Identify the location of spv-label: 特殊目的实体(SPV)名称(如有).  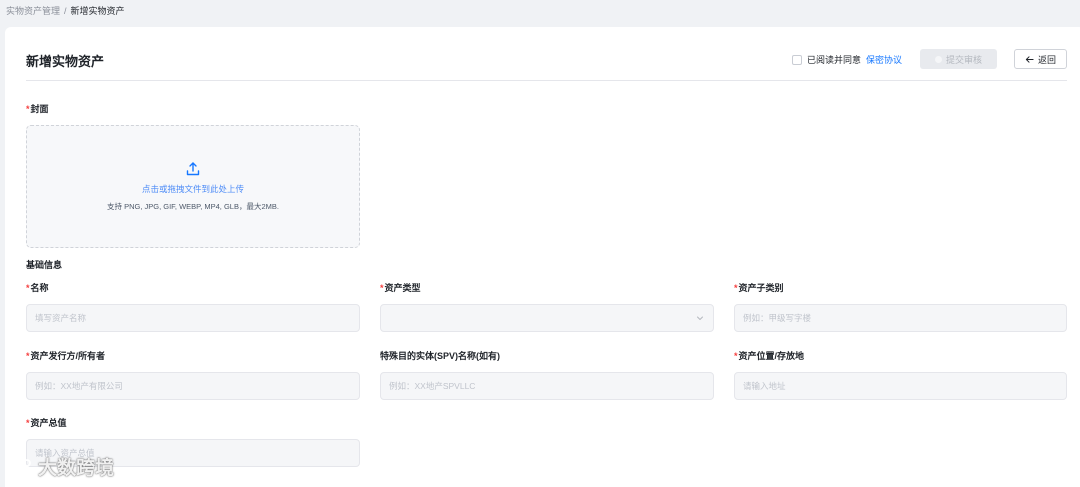
(440, 355).